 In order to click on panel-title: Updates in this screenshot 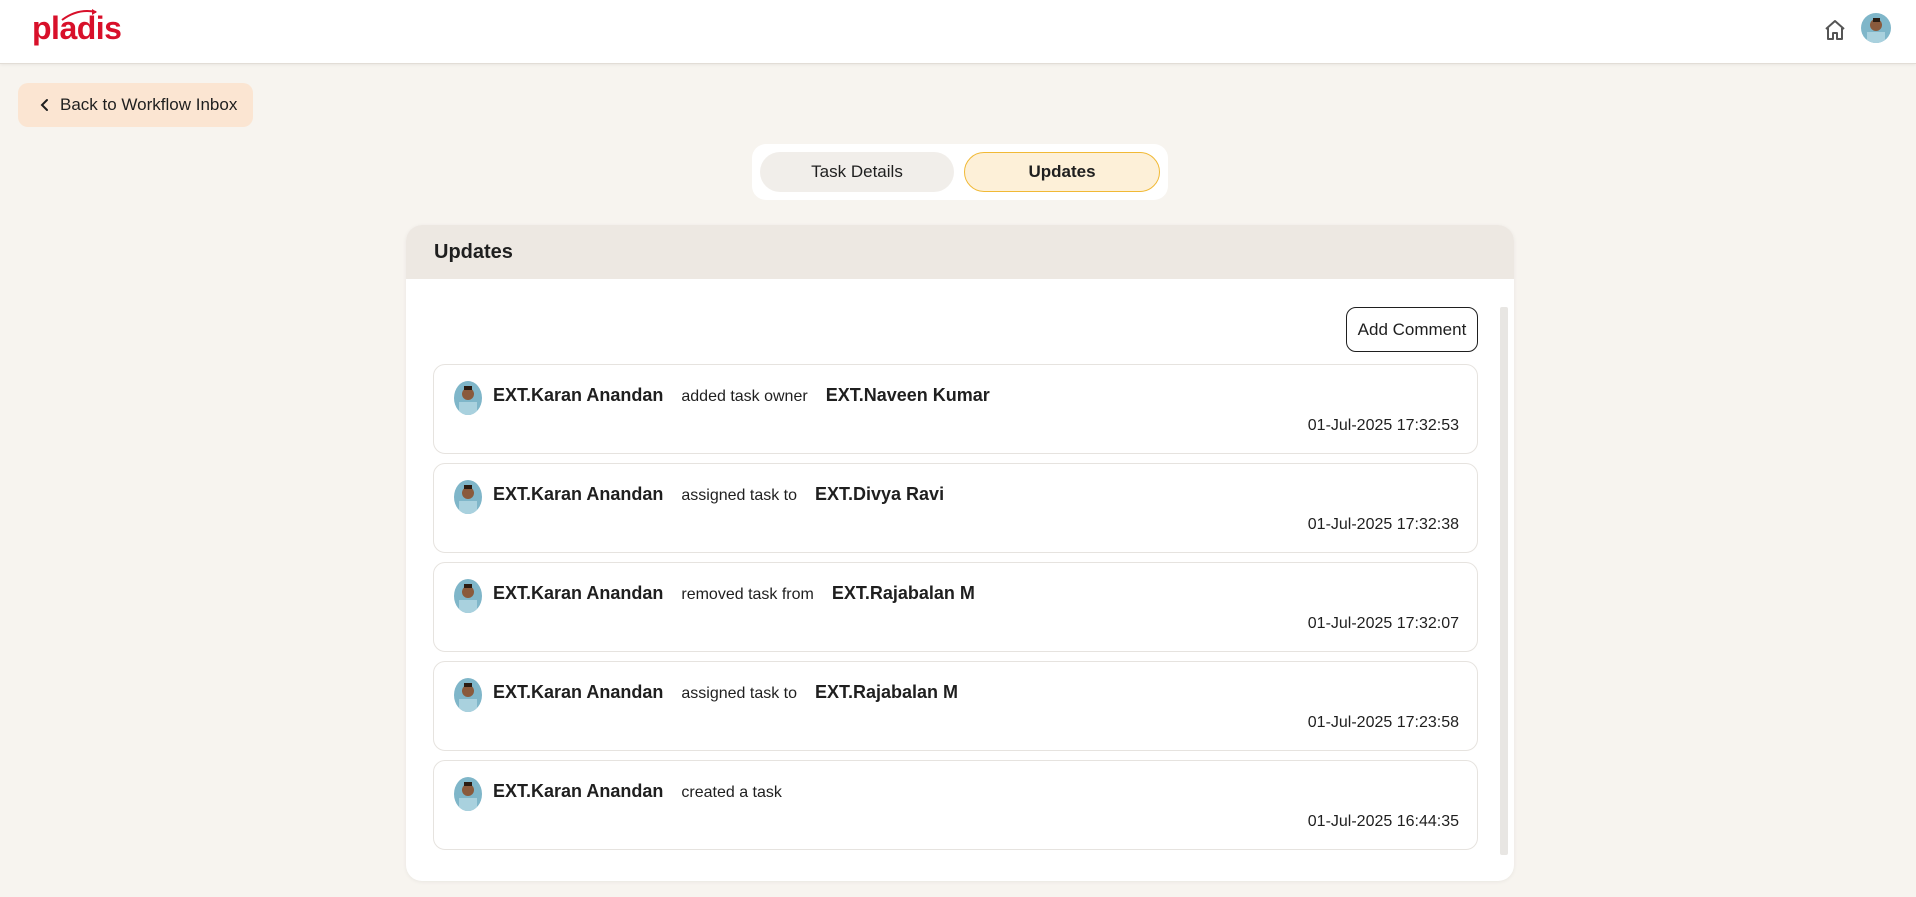, I will do `click(960, 252)`.